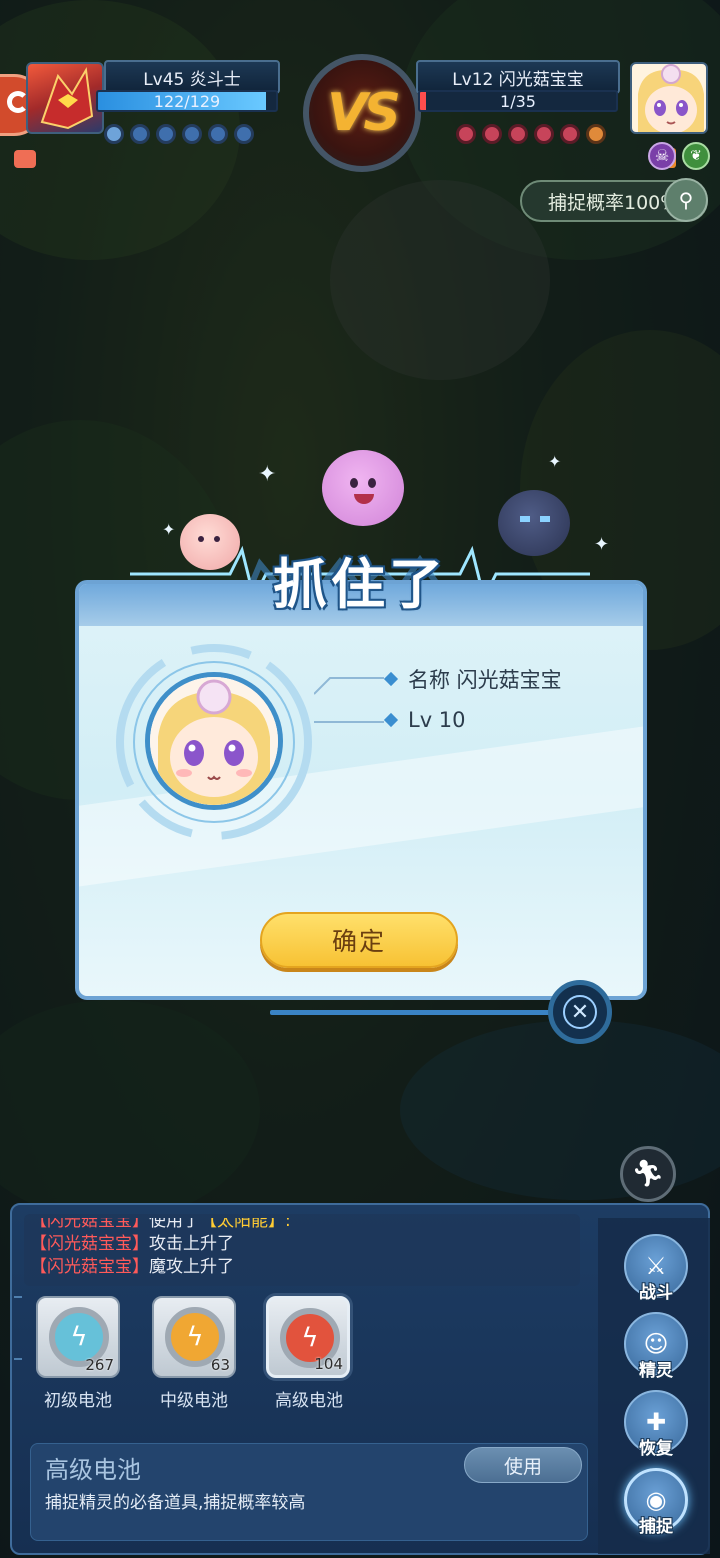  I want to click on item-label: 中级电池, so click(194, 1401).